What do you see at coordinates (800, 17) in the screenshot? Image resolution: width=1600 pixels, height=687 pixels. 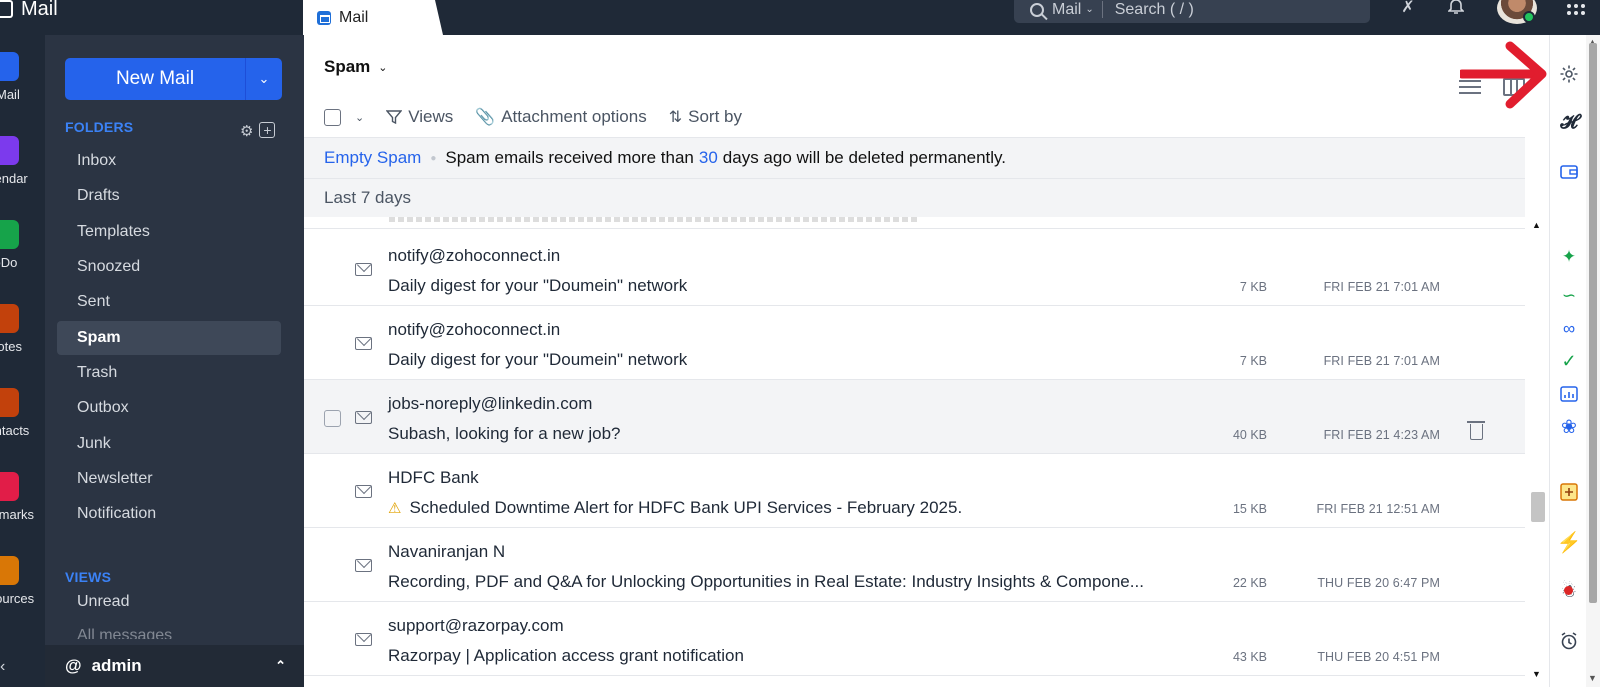 I see `top-bar: Mail Mail Mail ⌄ Search ( / ) ✗` at bounding box center [800, 17].